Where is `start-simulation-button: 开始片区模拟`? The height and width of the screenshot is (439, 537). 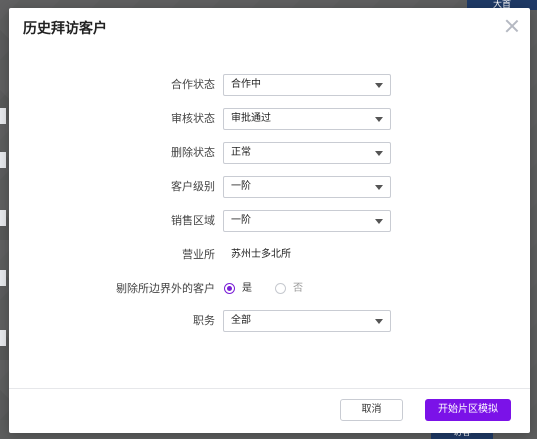
start-simulation-button: 开始片区模拟 is located at coordinates (468, 410).